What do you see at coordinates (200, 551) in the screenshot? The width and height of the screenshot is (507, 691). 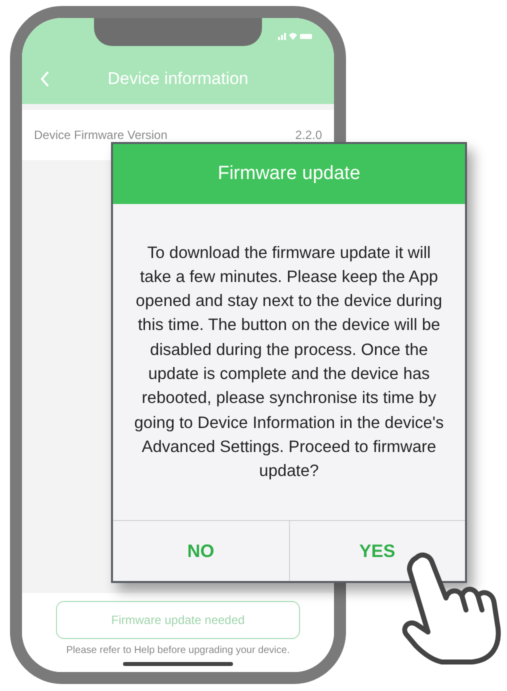 I see `dialog-button: NO` at bounding box center [200, 551].